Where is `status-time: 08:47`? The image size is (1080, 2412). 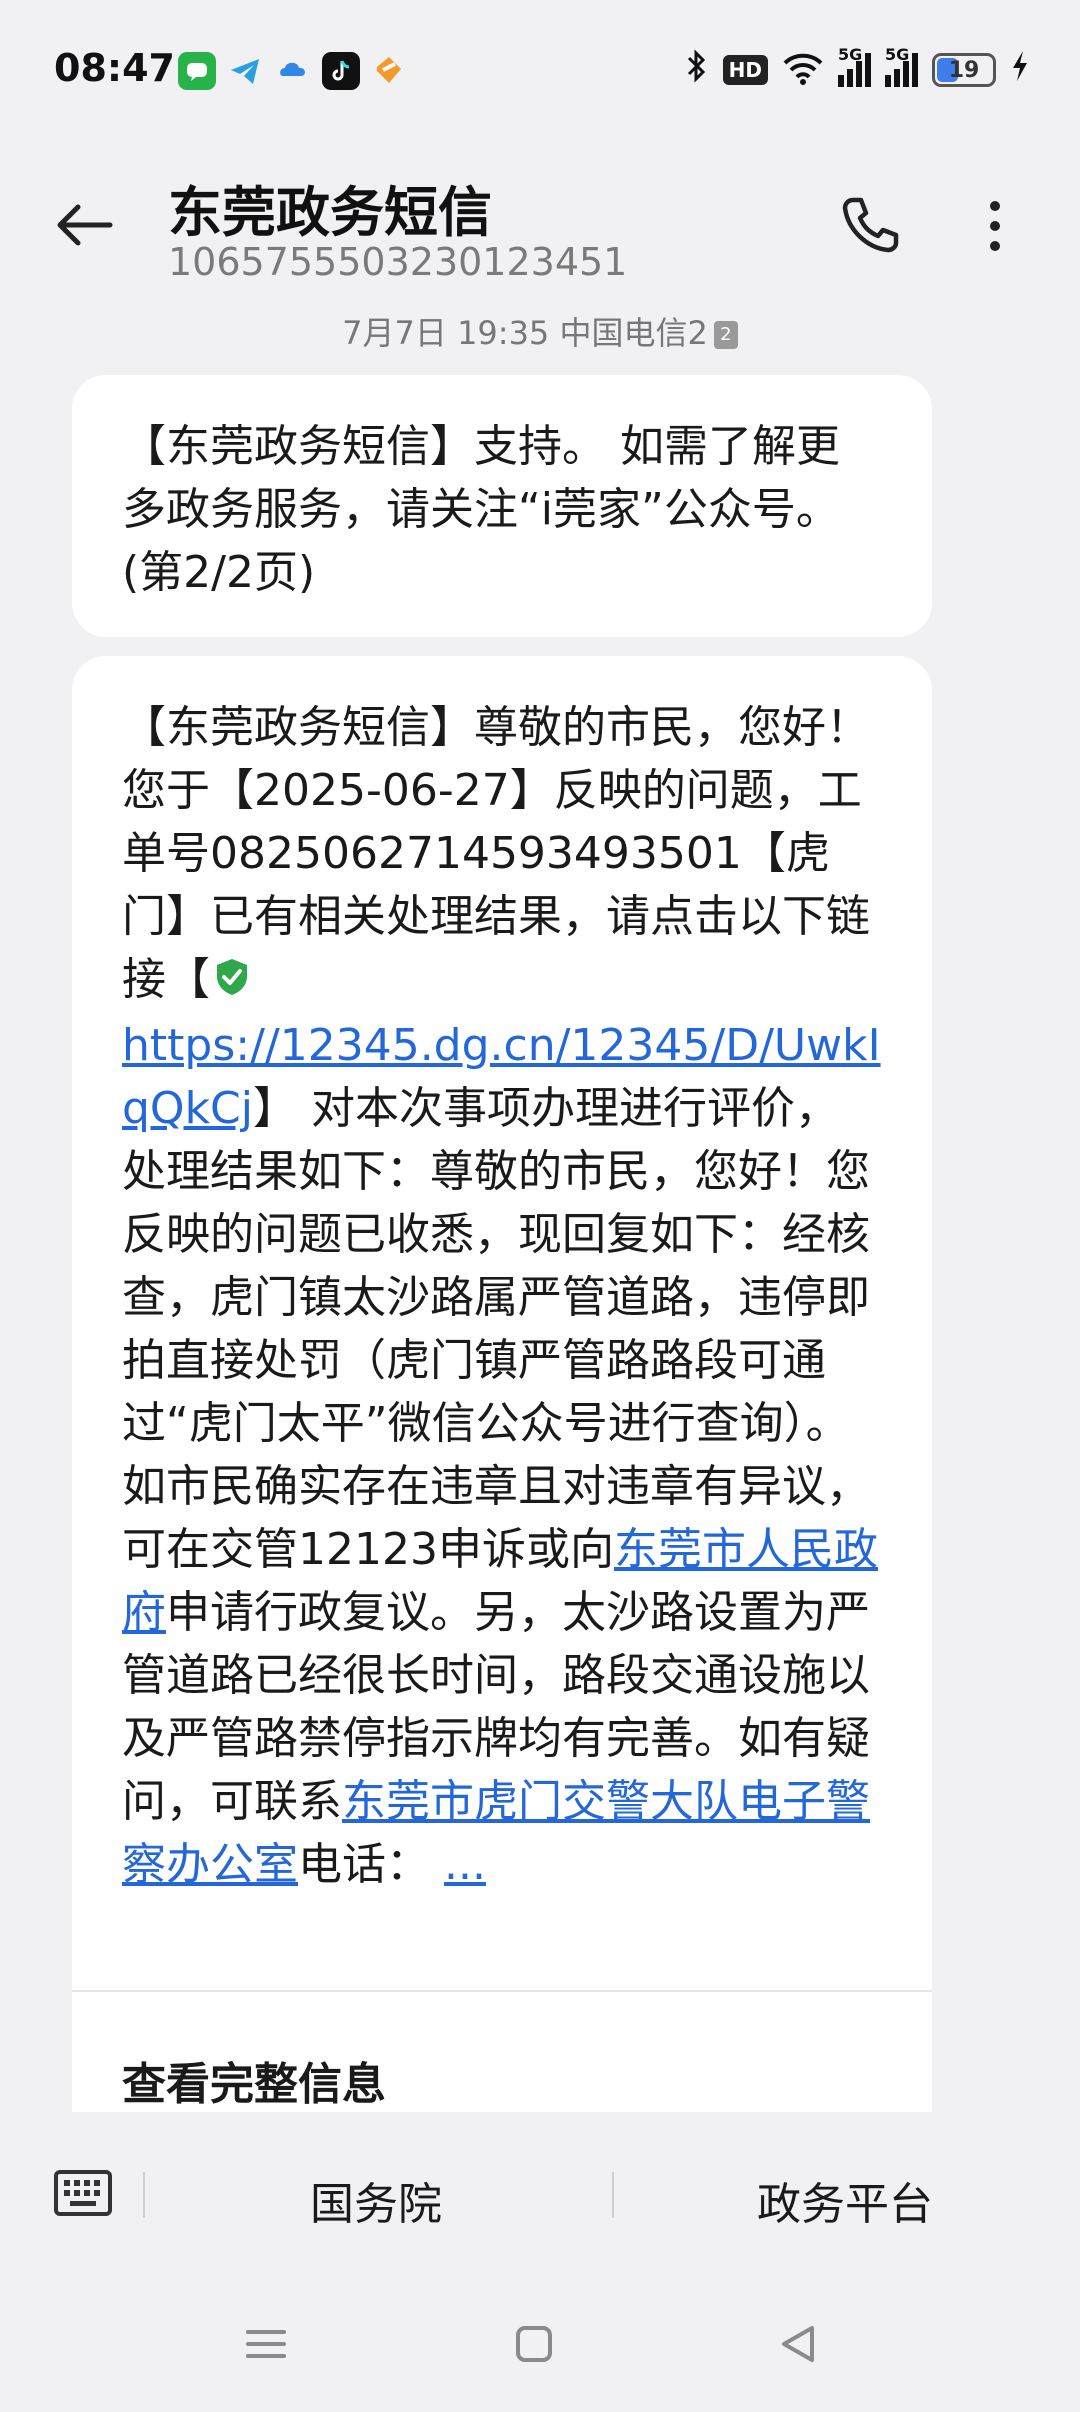
status-time: 08:47 is located at coordinates (114, 68).